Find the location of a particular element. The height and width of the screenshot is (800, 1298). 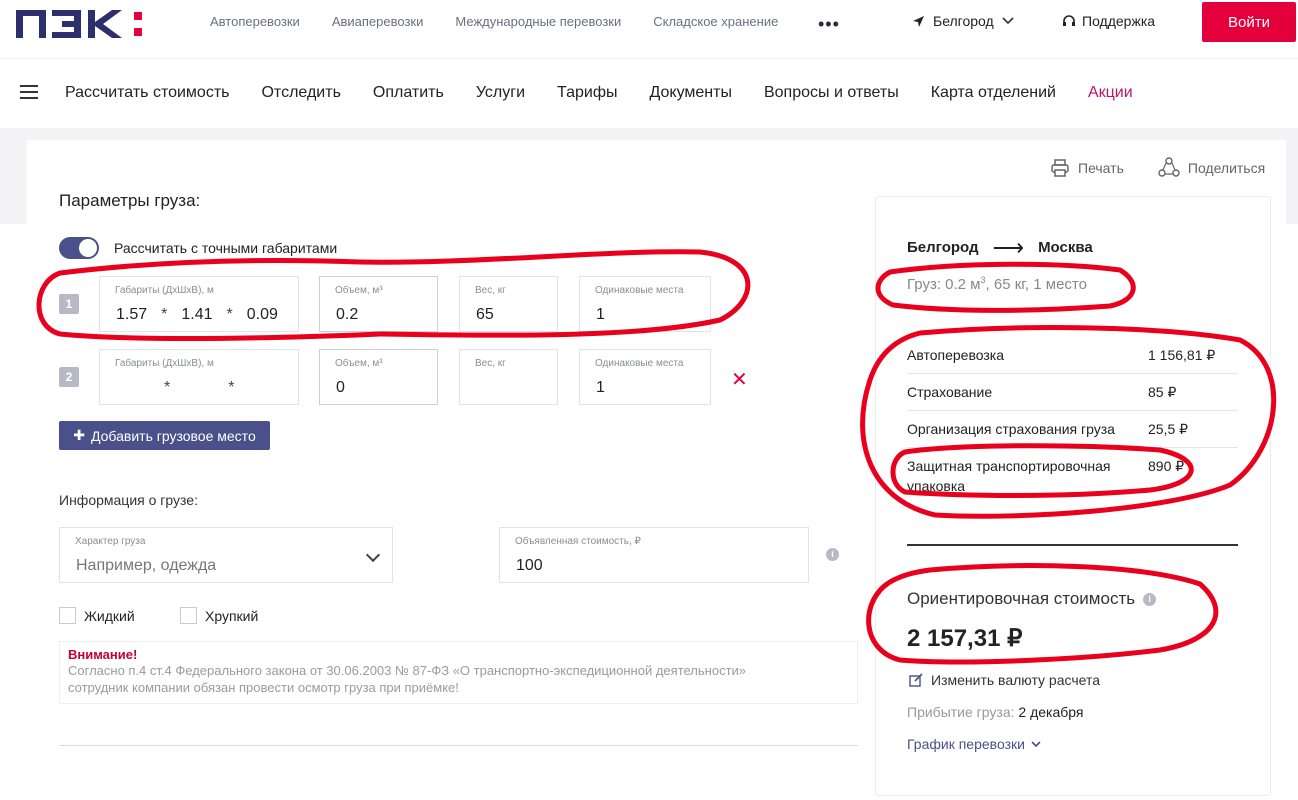

fragile-label: Хрупкий is located at coordinates (232, 615).